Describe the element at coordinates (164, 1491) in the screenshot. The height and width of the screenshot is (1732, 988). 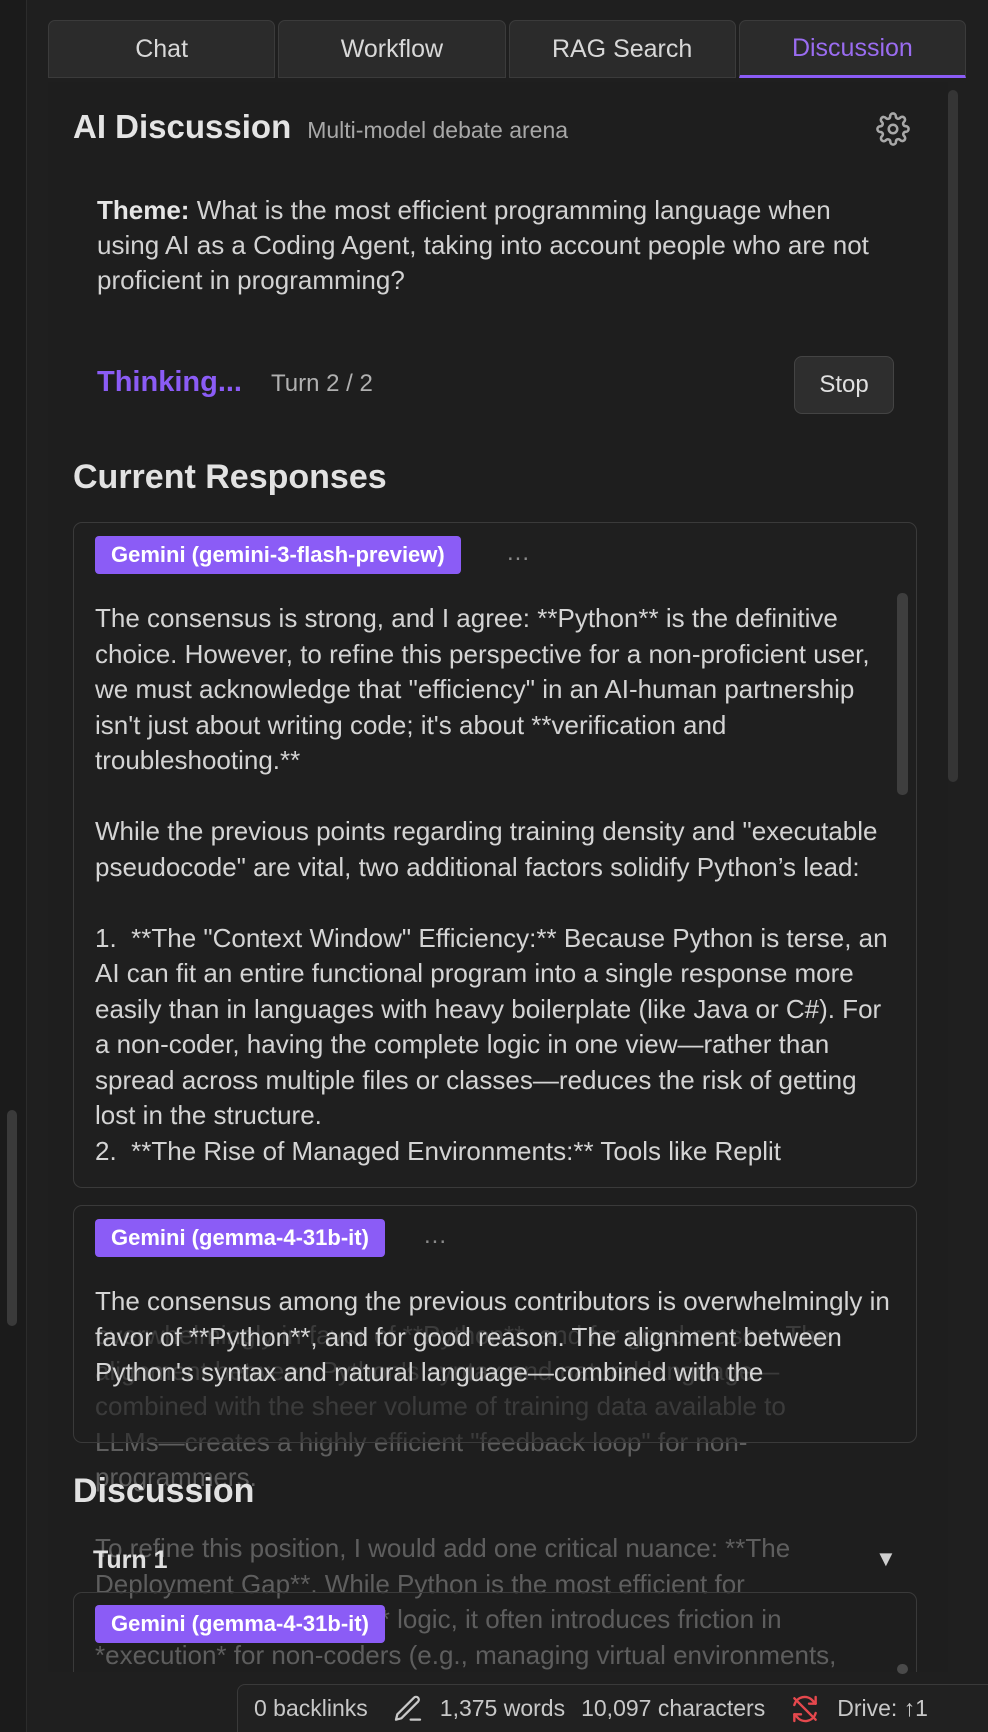
I see `discussion-heading: Discussion` at that location.